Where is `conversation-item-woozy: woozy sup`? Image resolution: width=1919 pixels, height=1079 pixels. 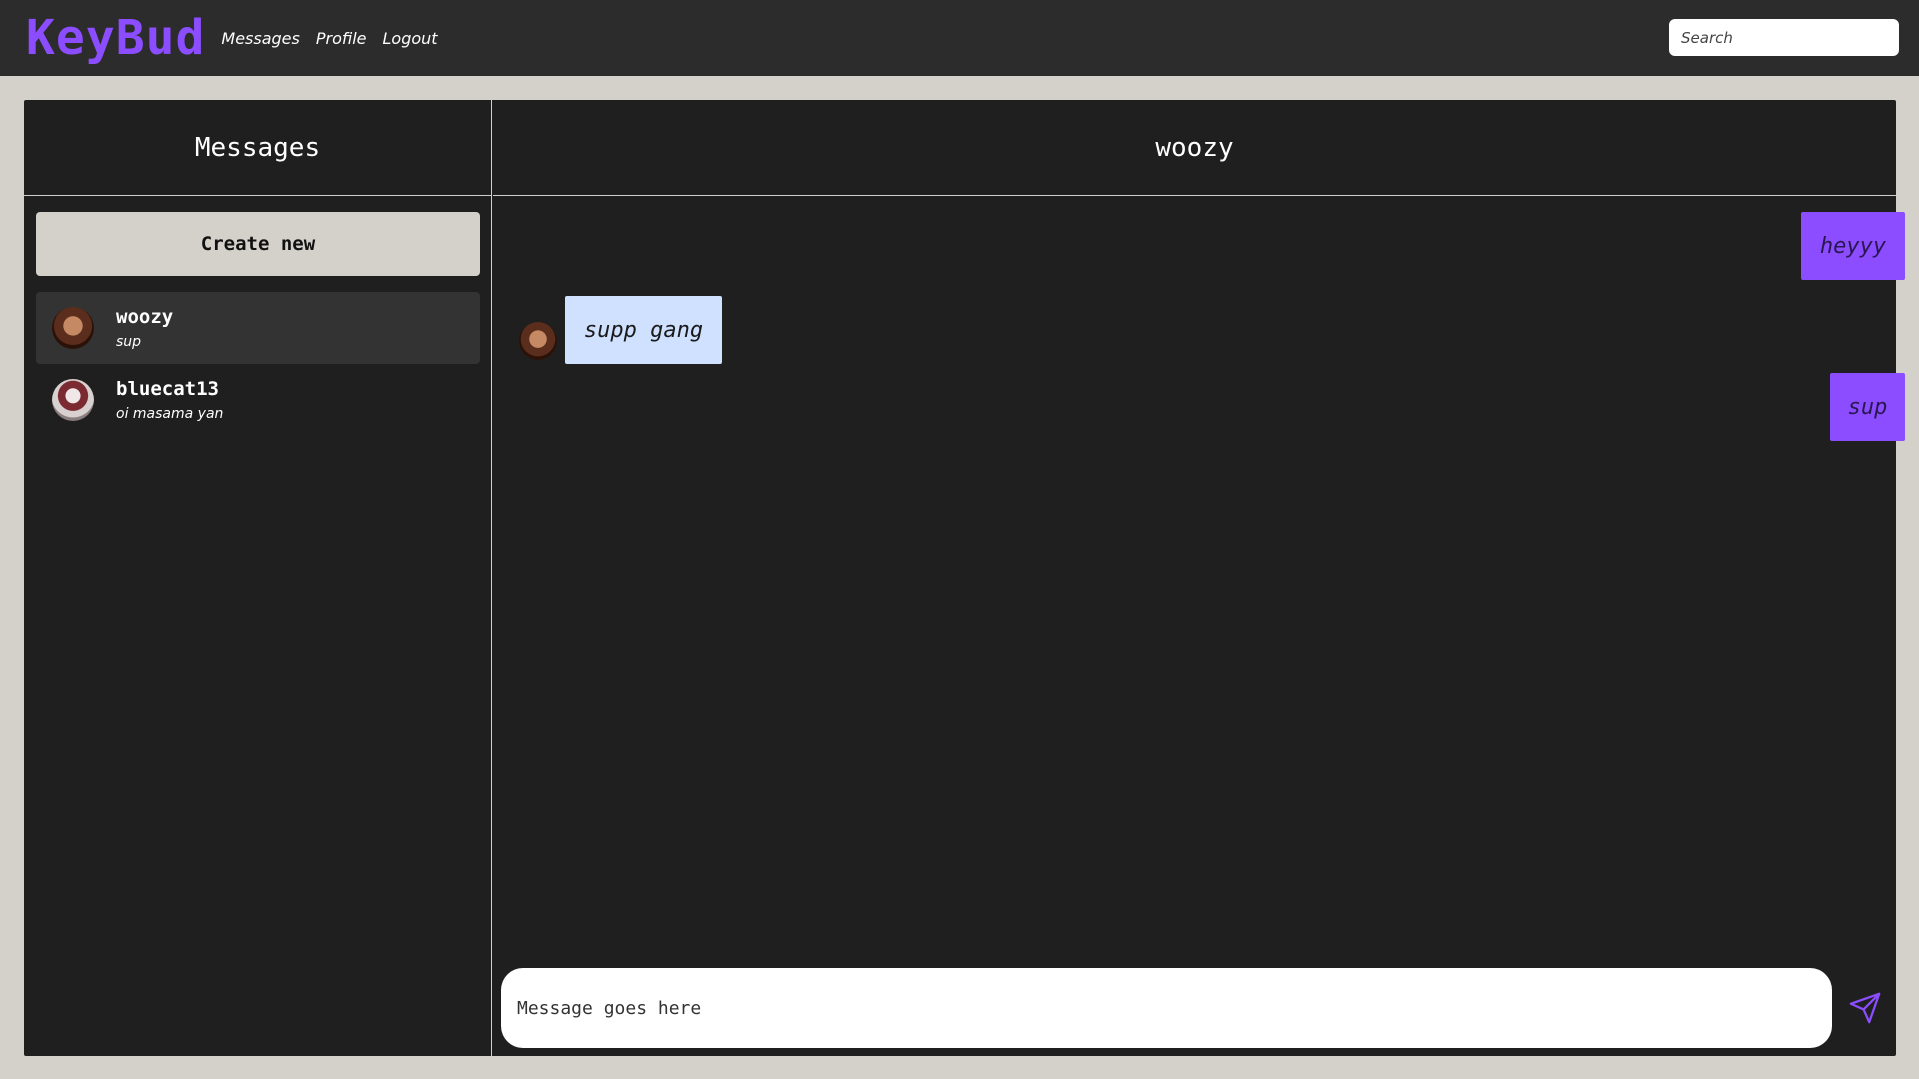 conversation-item-woozy: woozy sup is located at coordinates (258, 328).